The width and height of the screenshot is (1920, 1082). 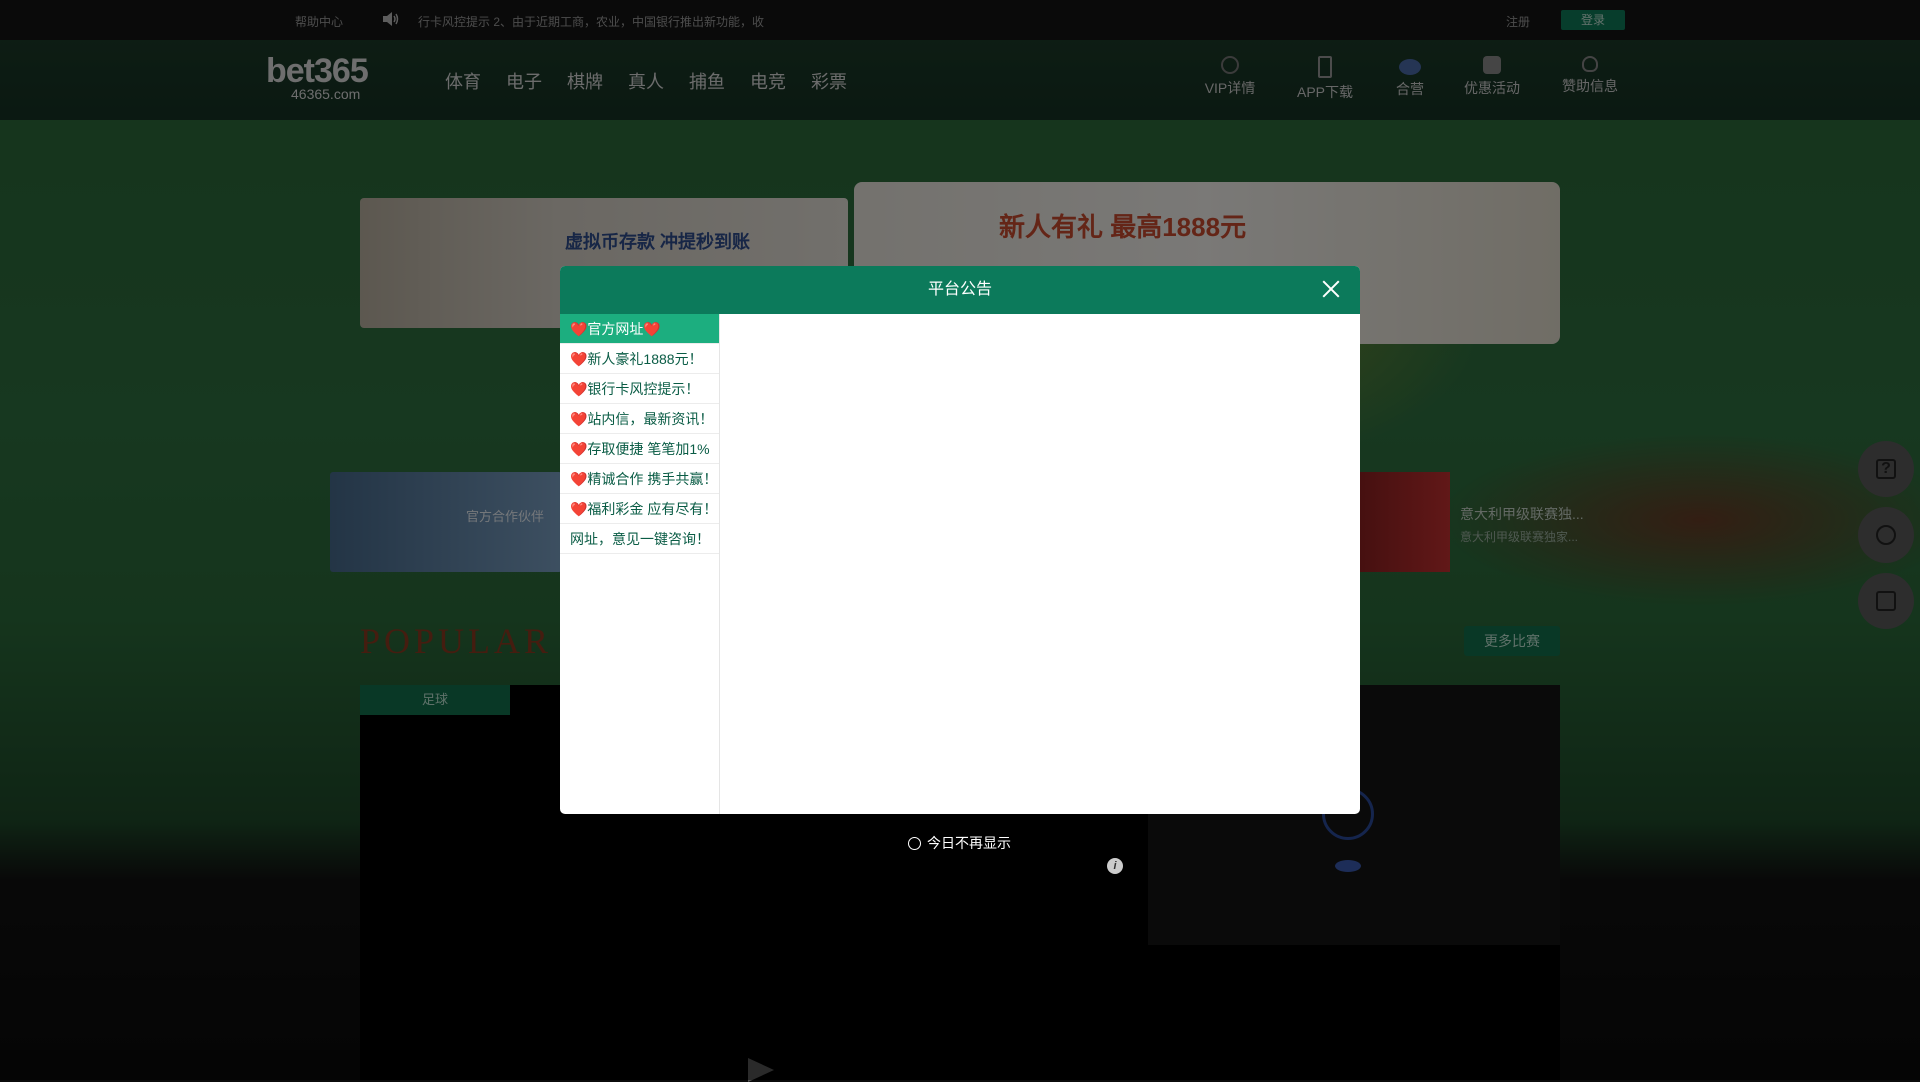 What do you see at coordinates (639, 449) in the screenshot?
I see `menu-item-deposit-bonus: ❤️存取便捷 笔笔加1%` at bounding box center [639, 449].